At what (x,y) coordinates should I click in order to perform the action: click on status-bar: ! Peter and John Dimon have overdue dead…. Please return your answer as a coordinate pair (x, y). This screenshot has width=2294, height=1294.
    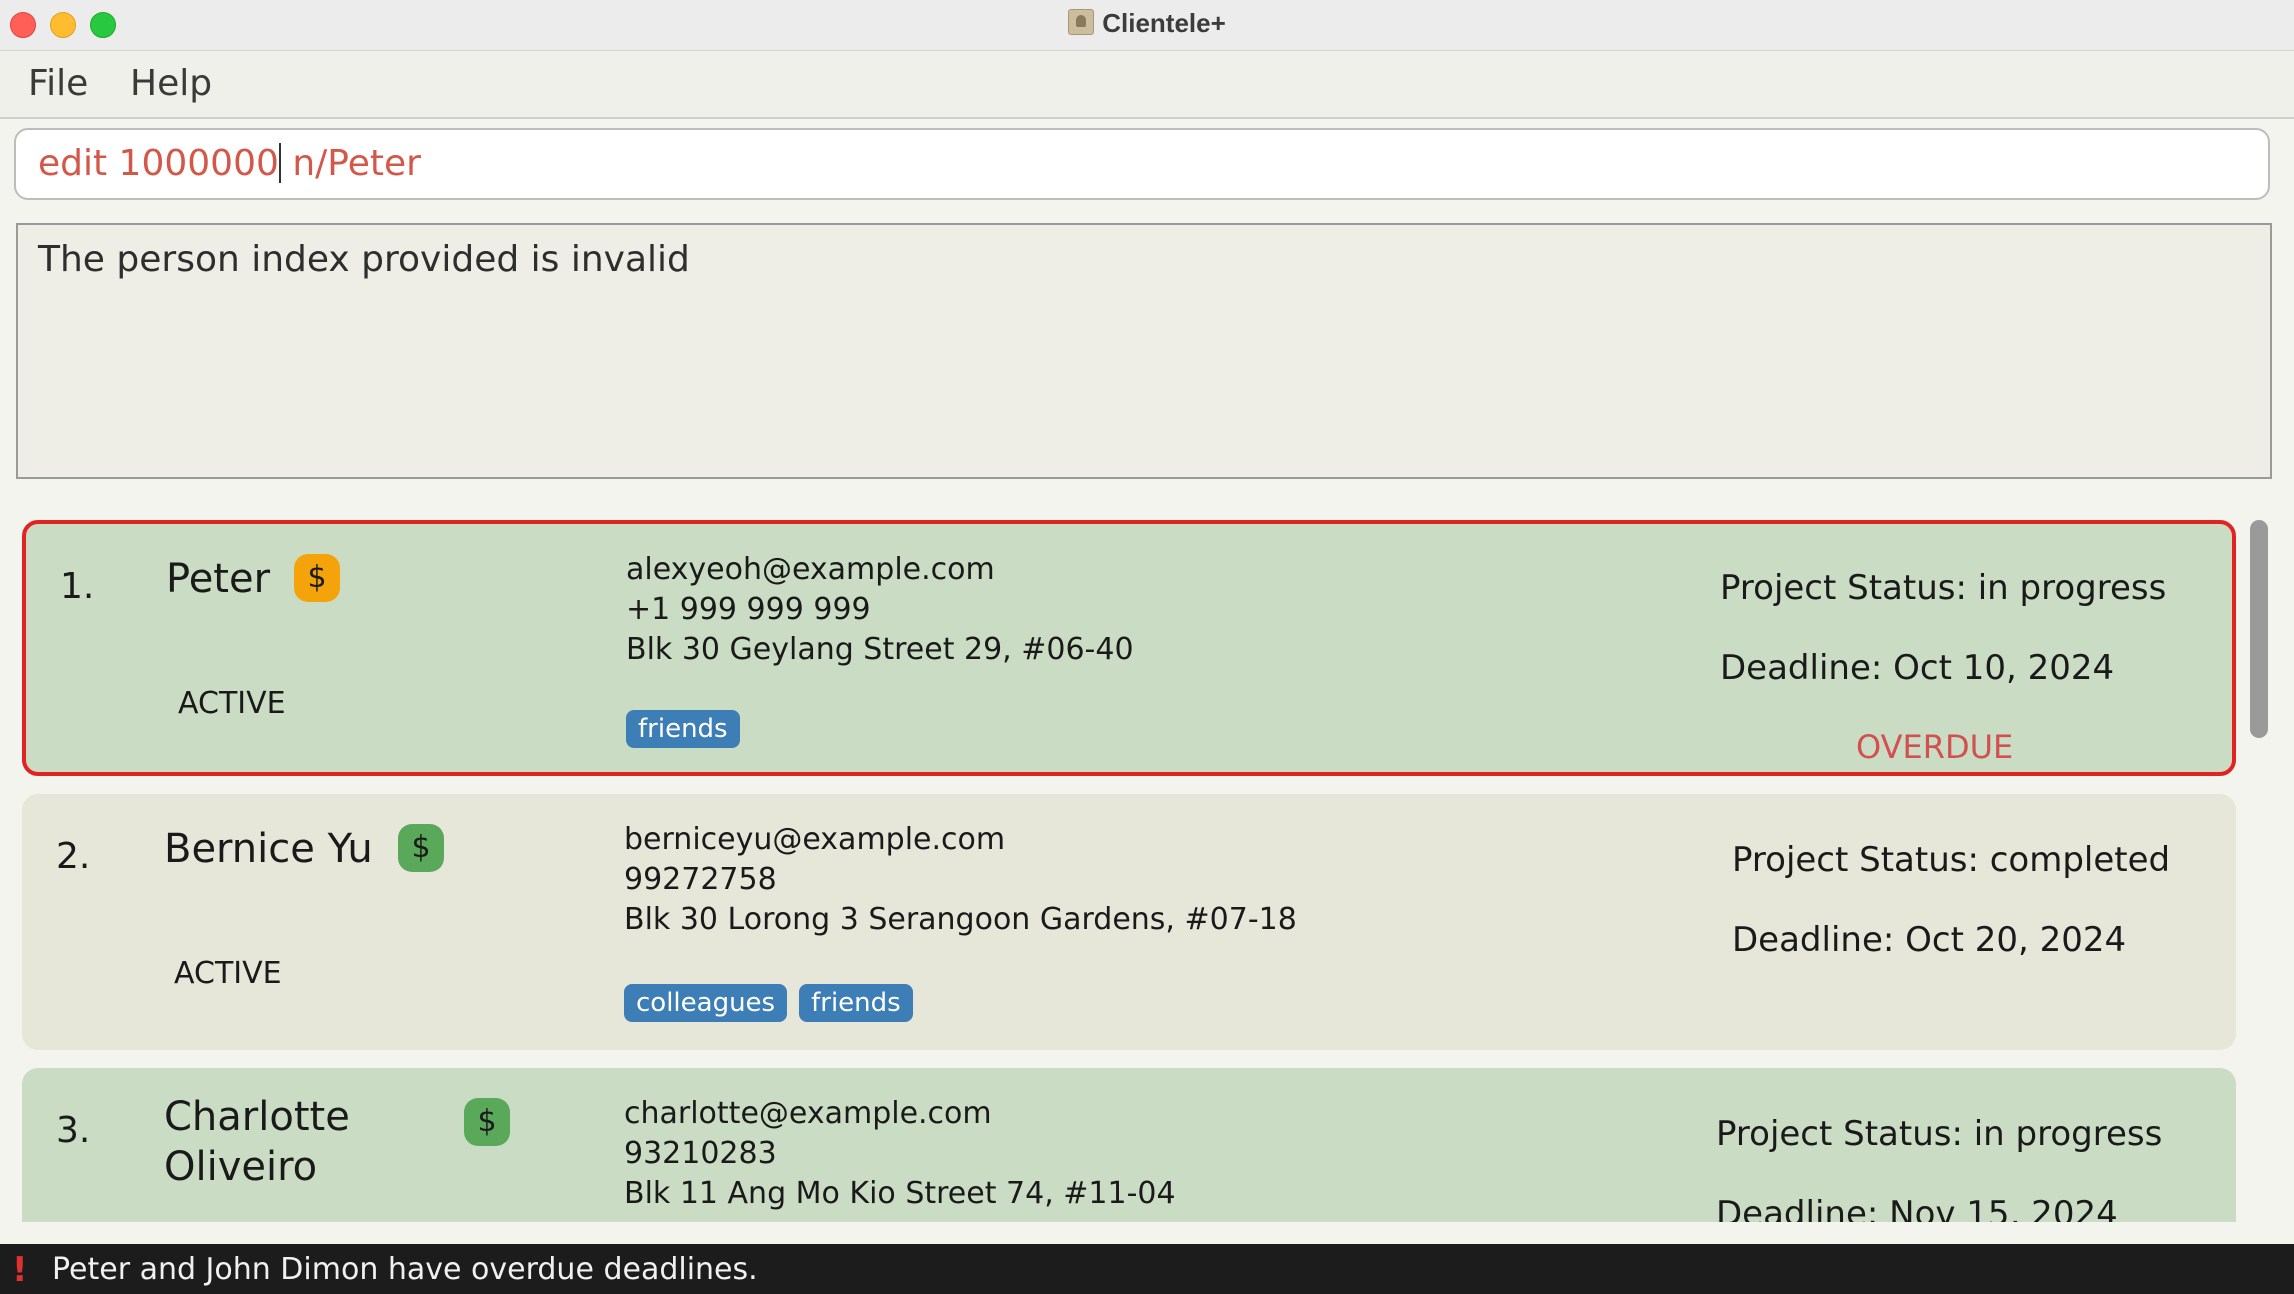
    Looking at the image, I should click on (1147, 1269).